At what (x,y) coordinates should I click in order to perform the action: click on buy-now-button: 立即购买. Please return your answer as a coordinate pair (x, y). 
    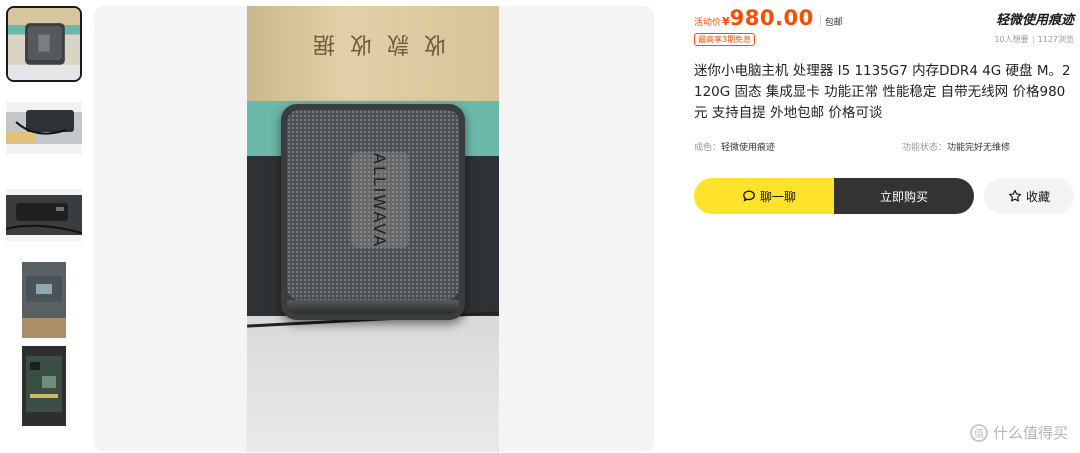
    Looking at the image, I should click on (904, 196).